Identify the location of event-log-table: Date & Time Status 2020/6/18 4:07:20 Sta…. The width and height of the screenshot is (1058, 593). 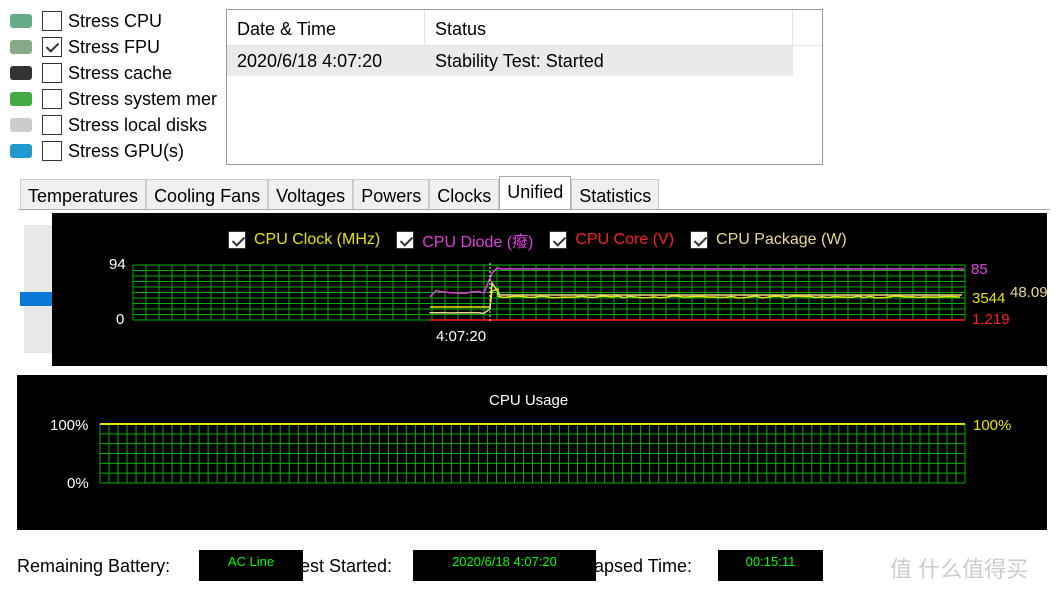
(524, 87).